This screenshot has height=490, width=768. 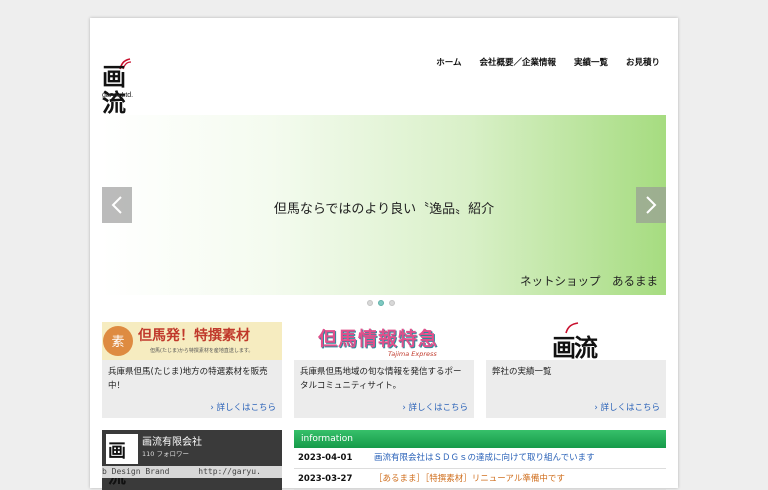 I want to click on facebook-page-name: 画流有限会社, so click(x=172, y=440).